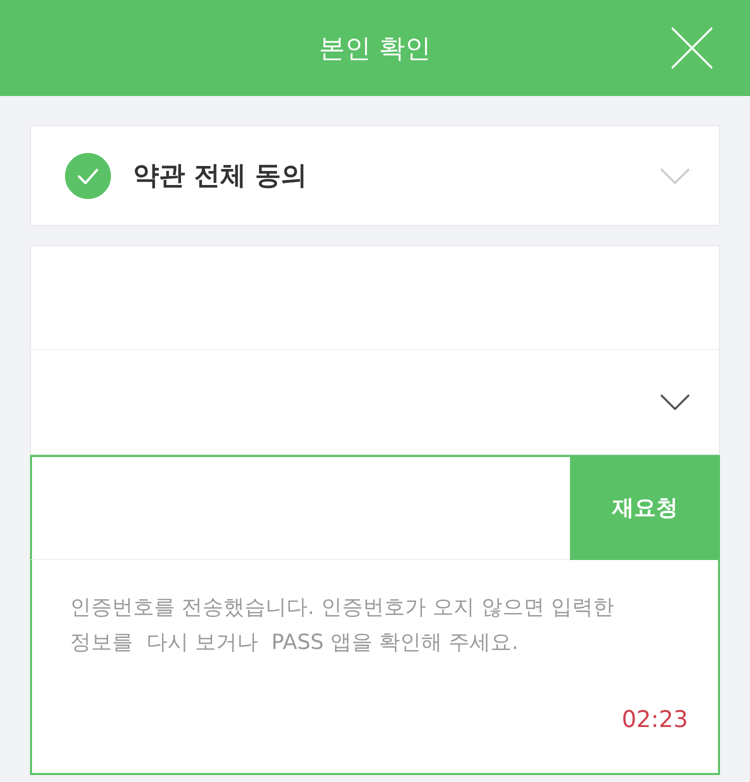  Describe the element at coordinates (300, 507) in the screenshot. I see `code-input-field` at that location.